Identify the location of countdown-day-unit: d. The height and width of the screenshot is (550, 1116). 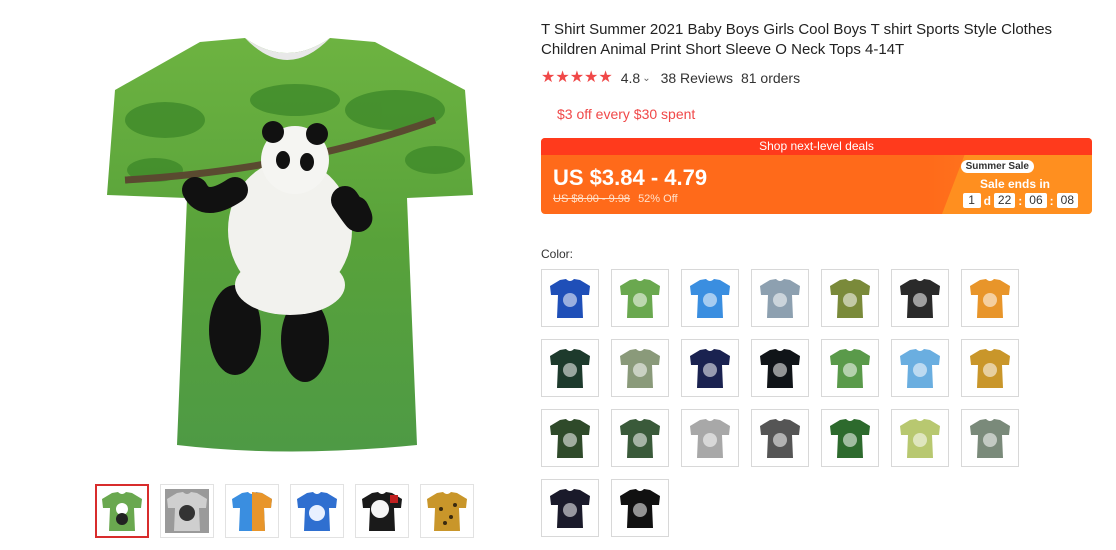
(987, 200).